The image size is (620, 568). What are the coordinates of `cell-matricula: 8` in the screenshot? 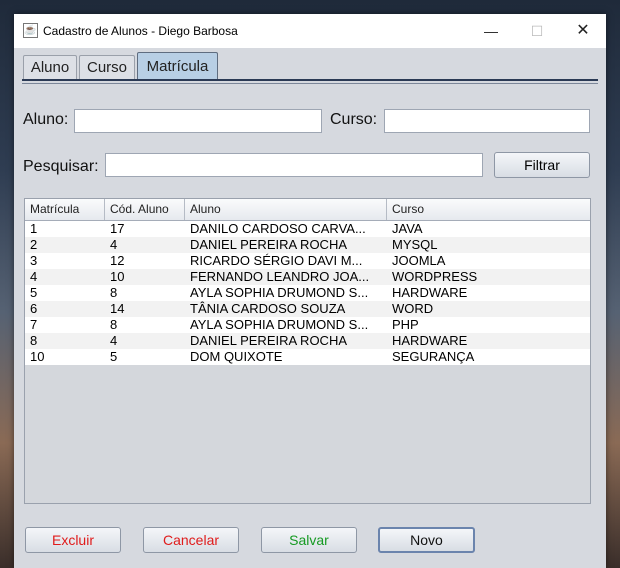 It's located at (34, 340).